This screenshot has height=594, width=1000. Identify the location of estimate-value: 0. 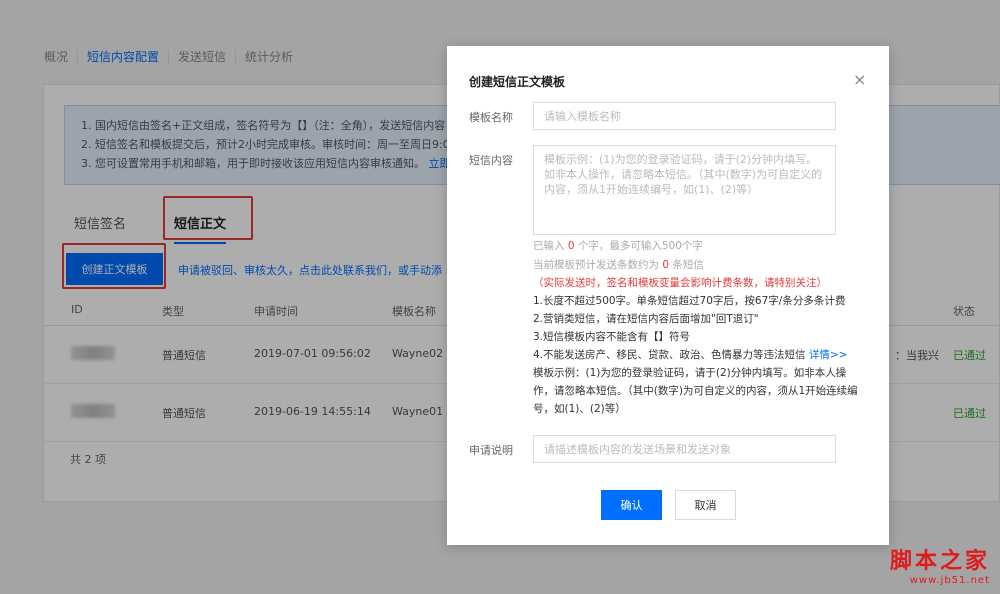
(666, 265).